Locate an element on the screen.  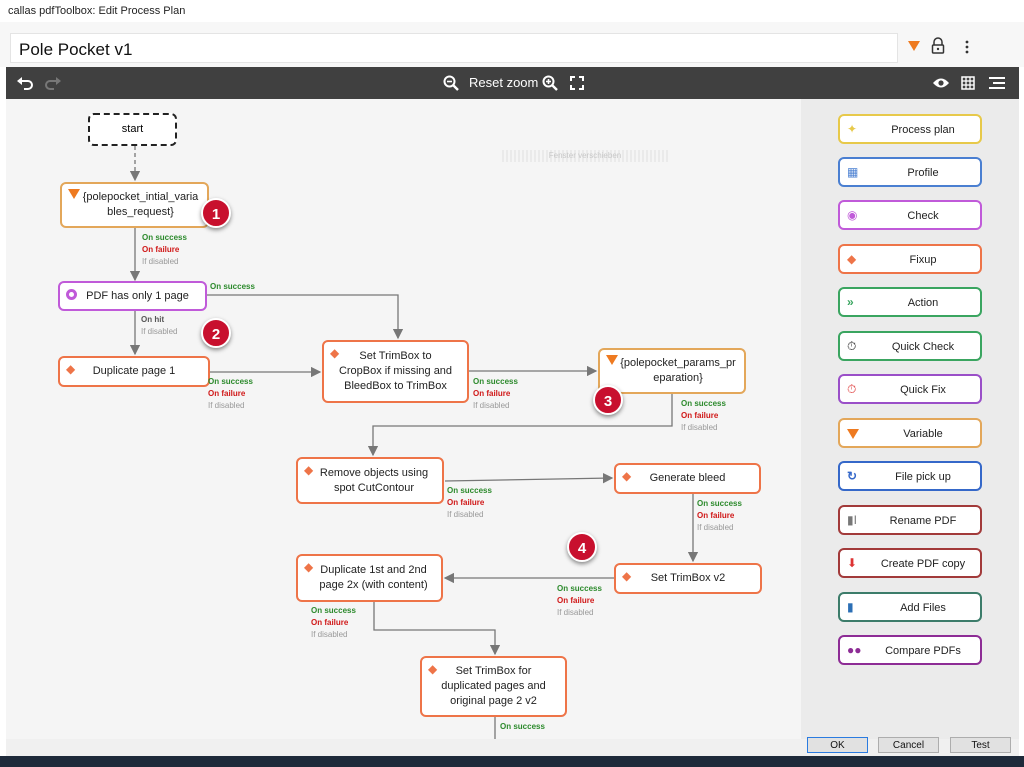
cancel-button: Cancel is located at coordinates (908, 745).